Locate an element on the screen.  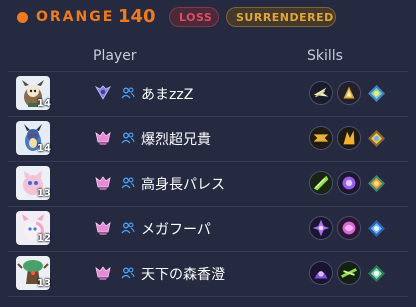
team-header: ORANGE 140 LOSS SURRENDERED is located at coordinates (208, 18).